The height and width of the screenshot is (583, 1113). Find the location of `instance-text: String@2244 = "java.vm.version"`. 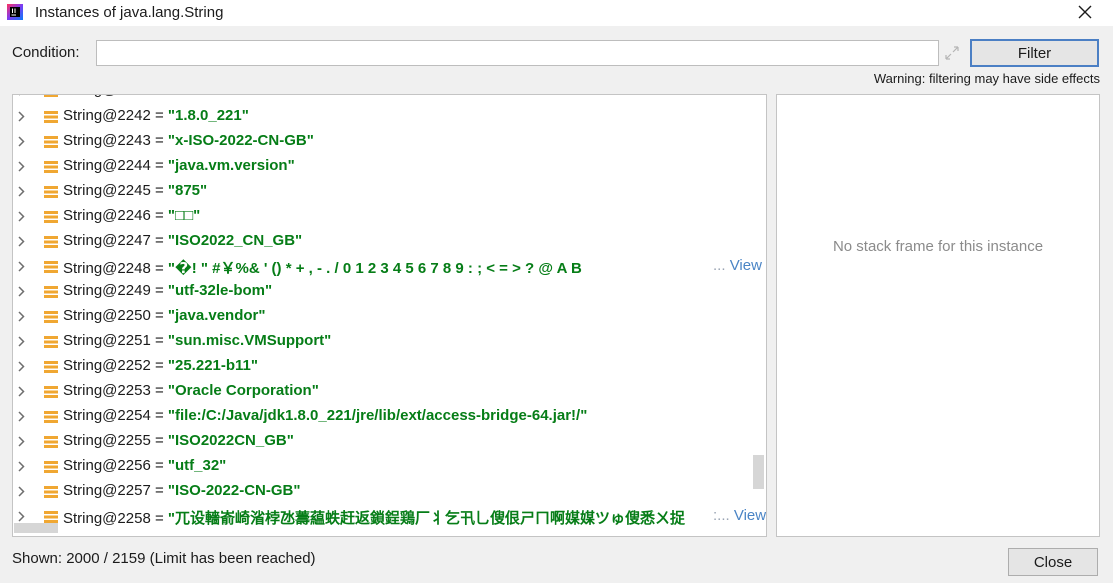

instance-text: String@2244 = "java.vm.version" is located at coordinates (179, 165).